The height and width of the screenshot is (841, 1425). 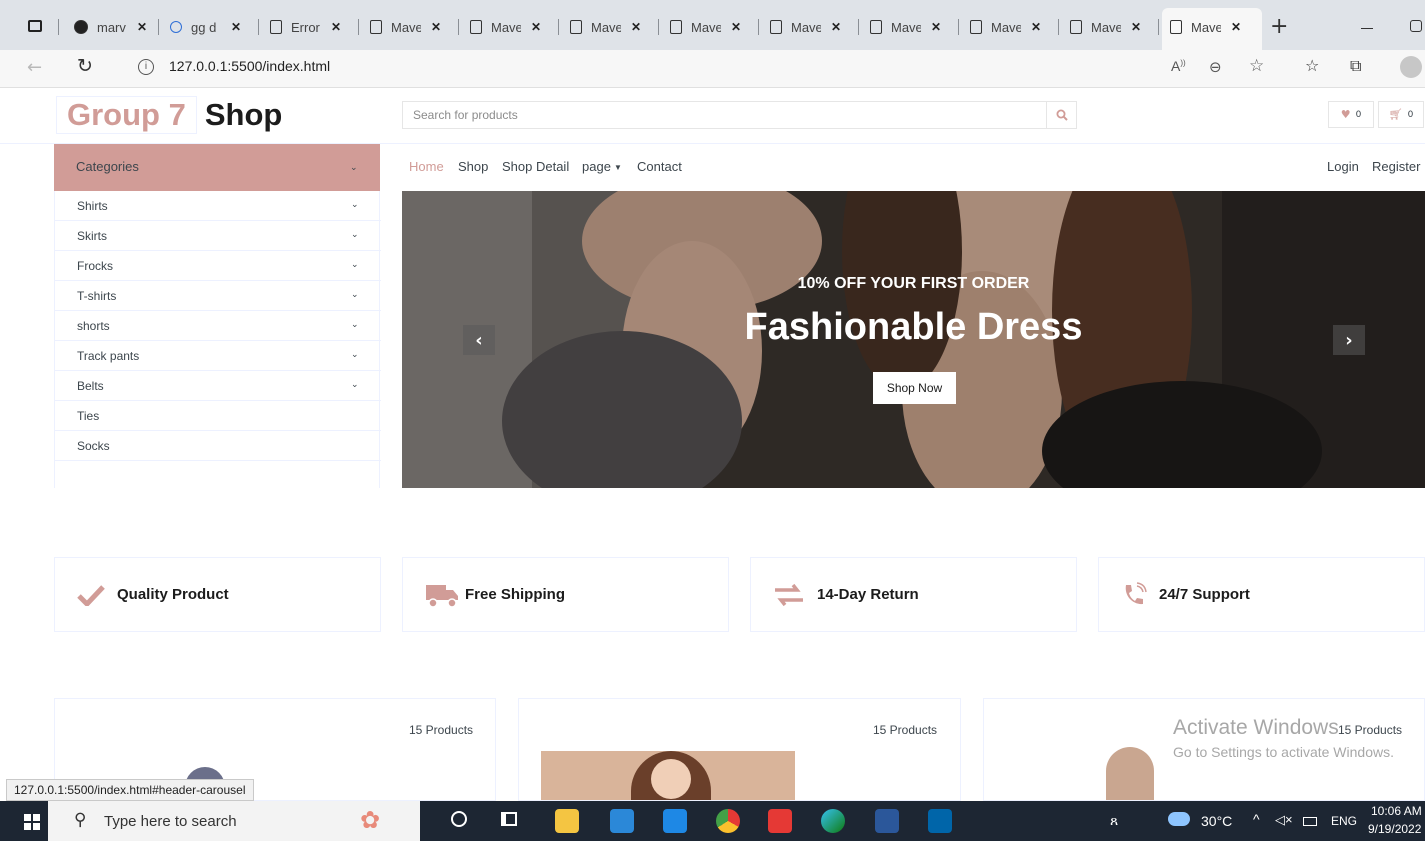 I want to click on taskbar-search: ⚲ Type here to search ✿, so click(x=234, y=821).